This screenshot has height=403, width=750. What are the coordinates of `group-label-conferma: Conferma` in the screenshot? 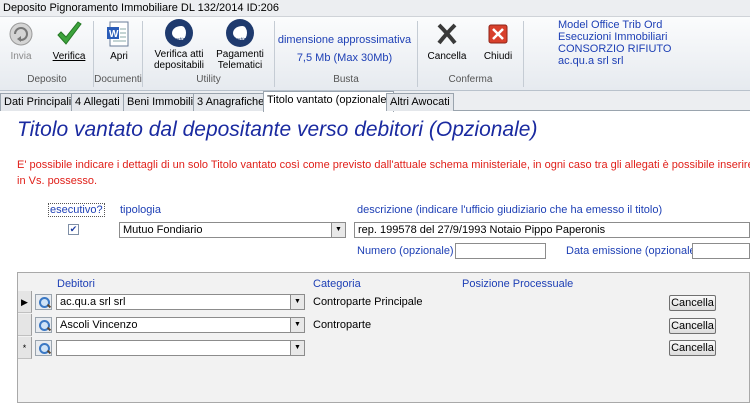 It's located at (470, 79).